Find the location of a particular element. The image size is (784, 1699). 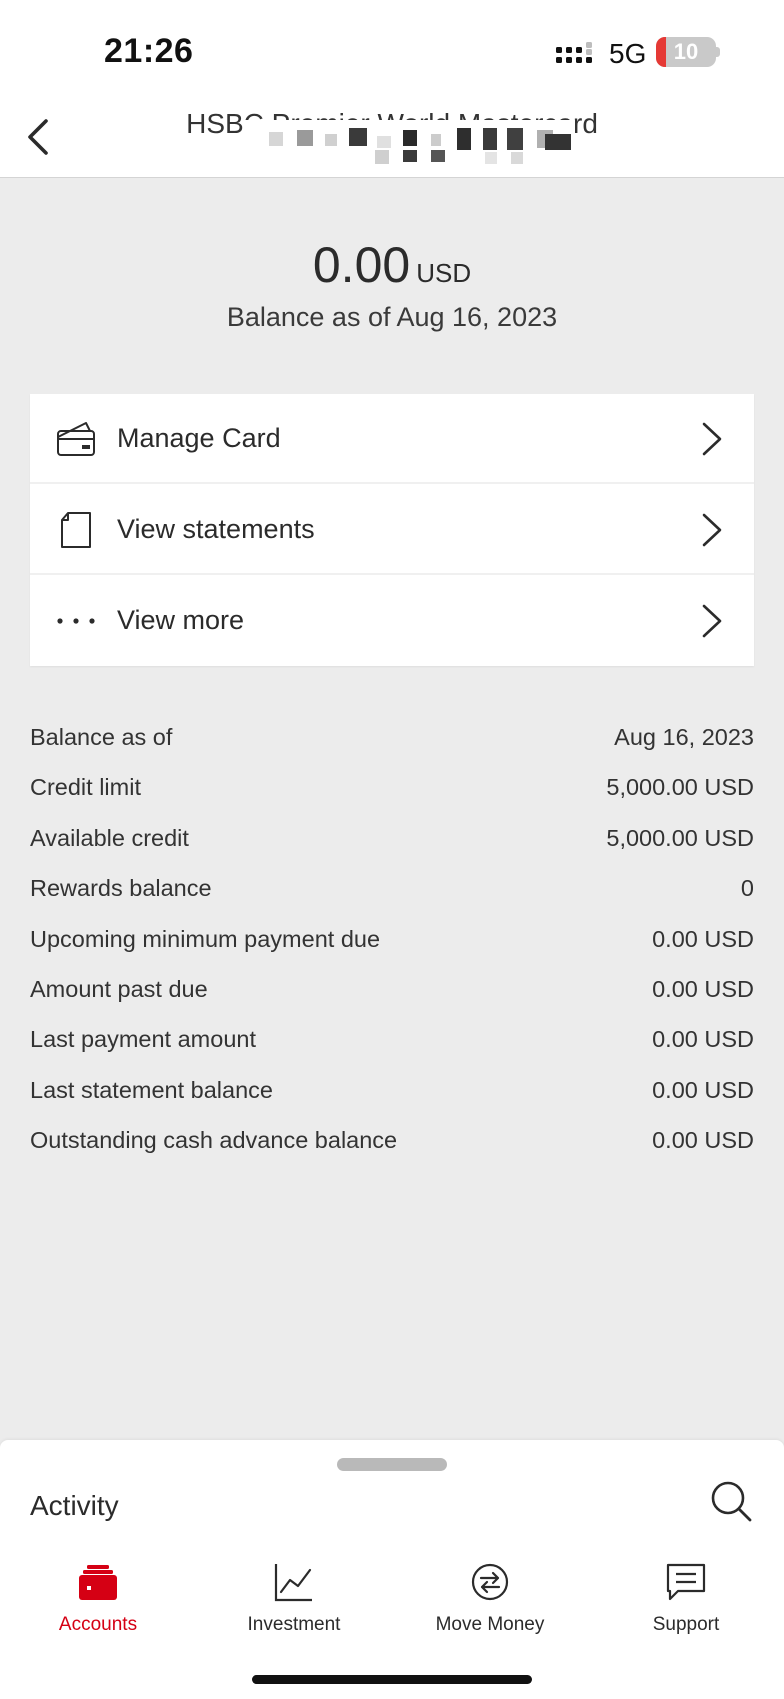

detail-value: 0 is located at coordinates (747, 888).